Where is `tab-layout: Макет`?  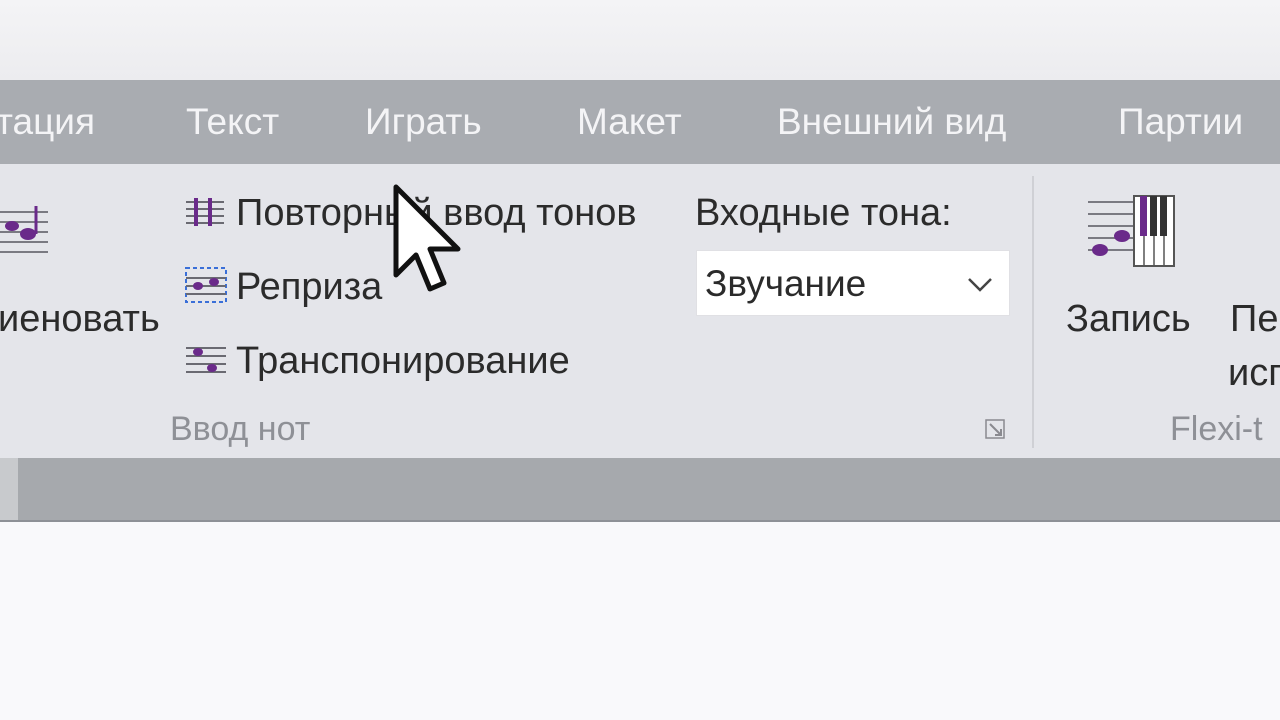 tab-layout: Макет is located at coordinates (629, 122).